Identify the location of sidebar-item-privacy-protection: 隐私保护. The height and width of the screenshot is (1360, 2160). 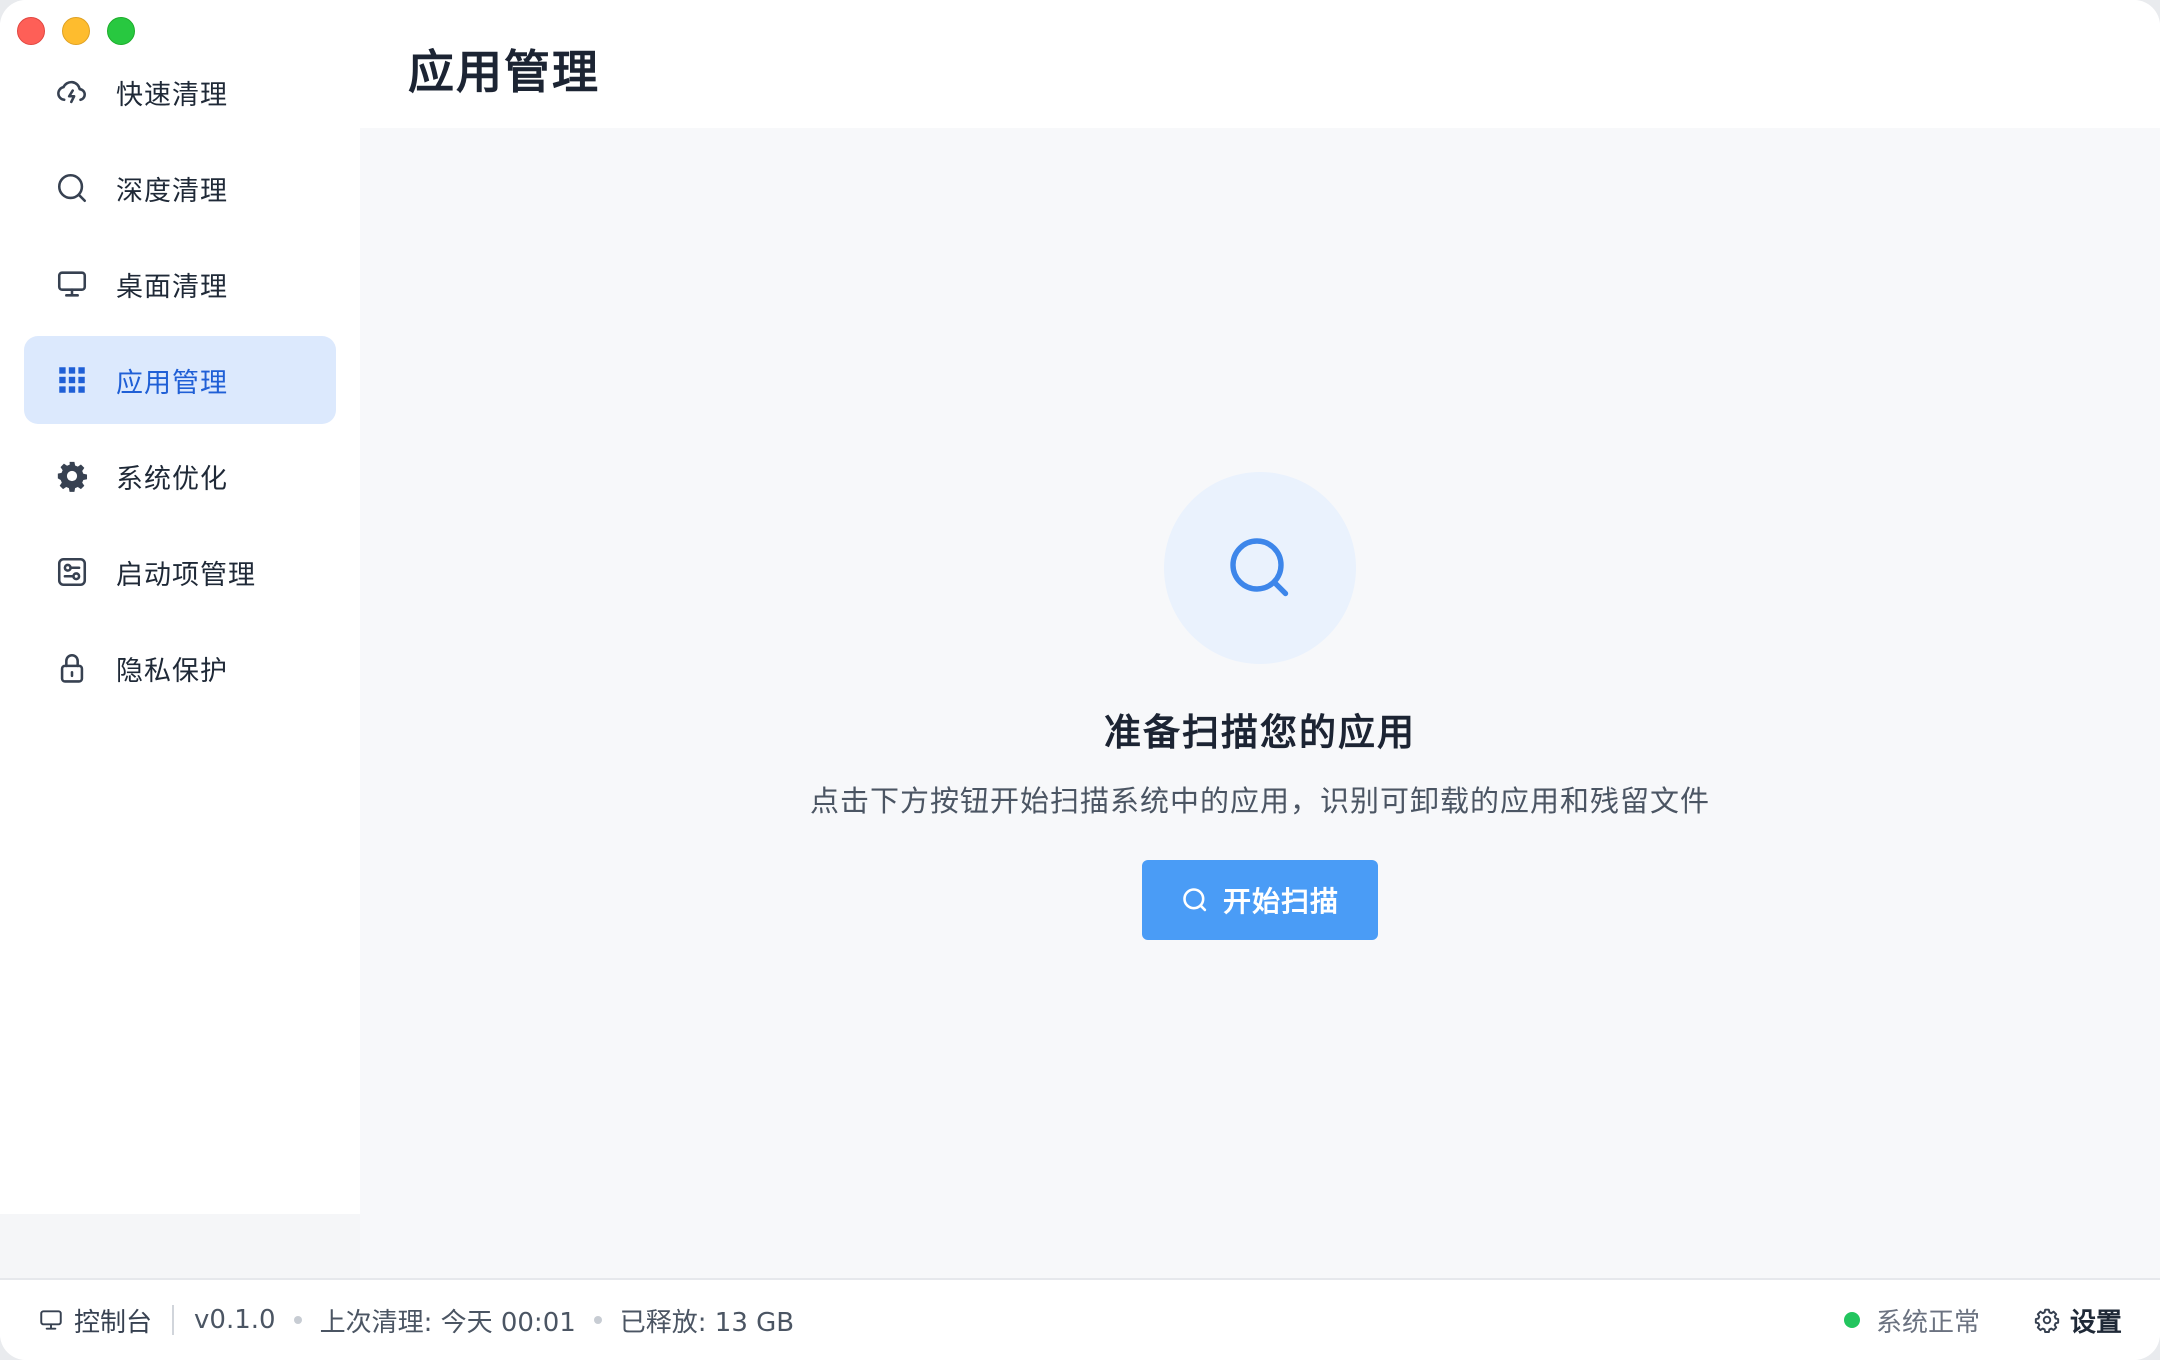
(180, 668).